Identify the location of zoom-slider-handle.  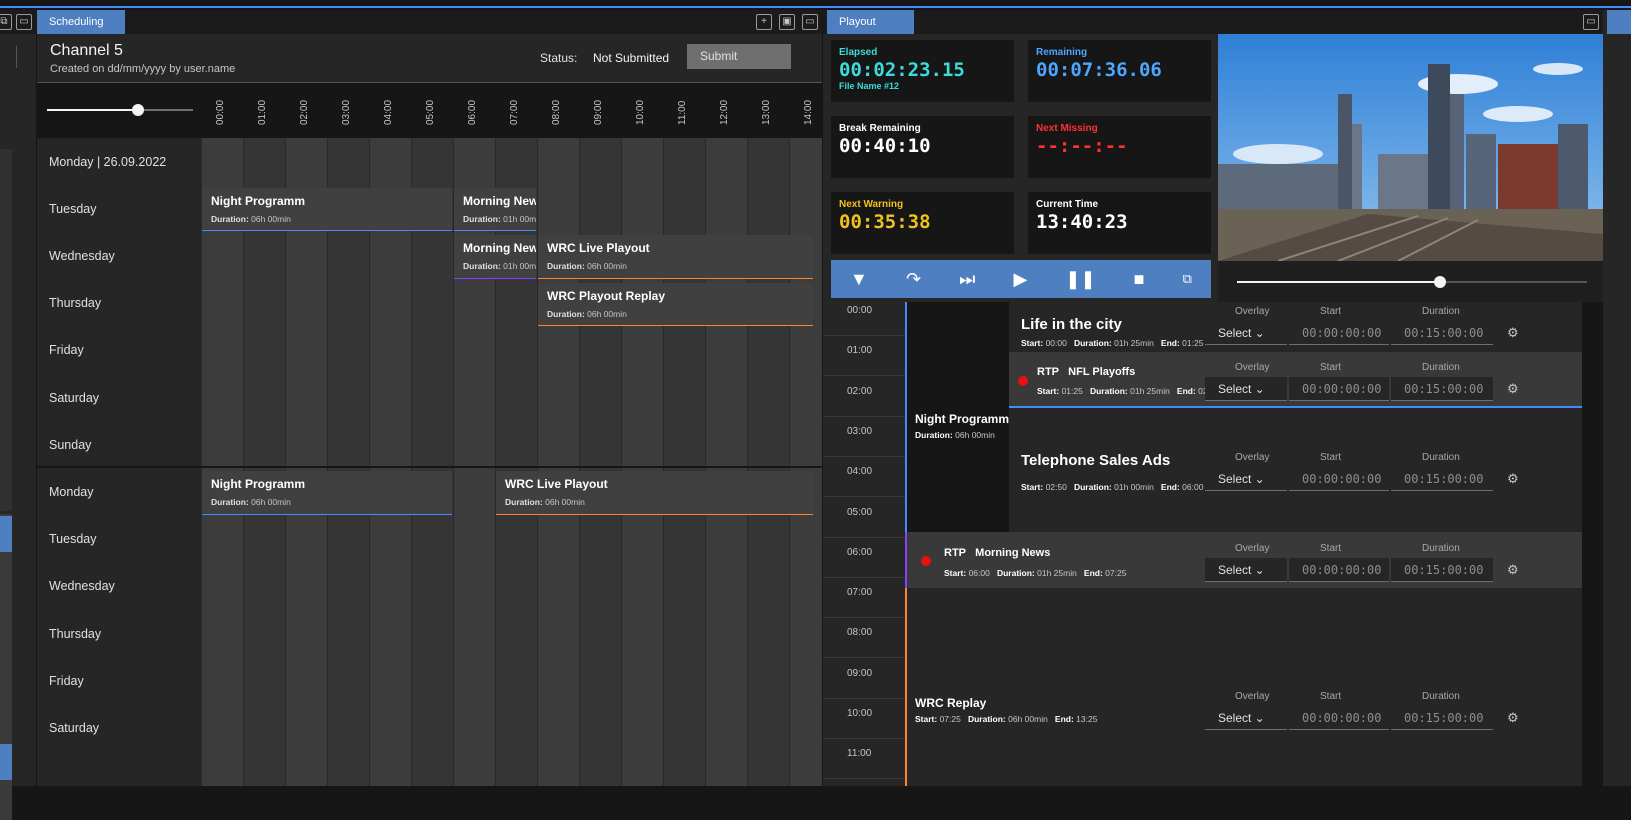
(138, 110).